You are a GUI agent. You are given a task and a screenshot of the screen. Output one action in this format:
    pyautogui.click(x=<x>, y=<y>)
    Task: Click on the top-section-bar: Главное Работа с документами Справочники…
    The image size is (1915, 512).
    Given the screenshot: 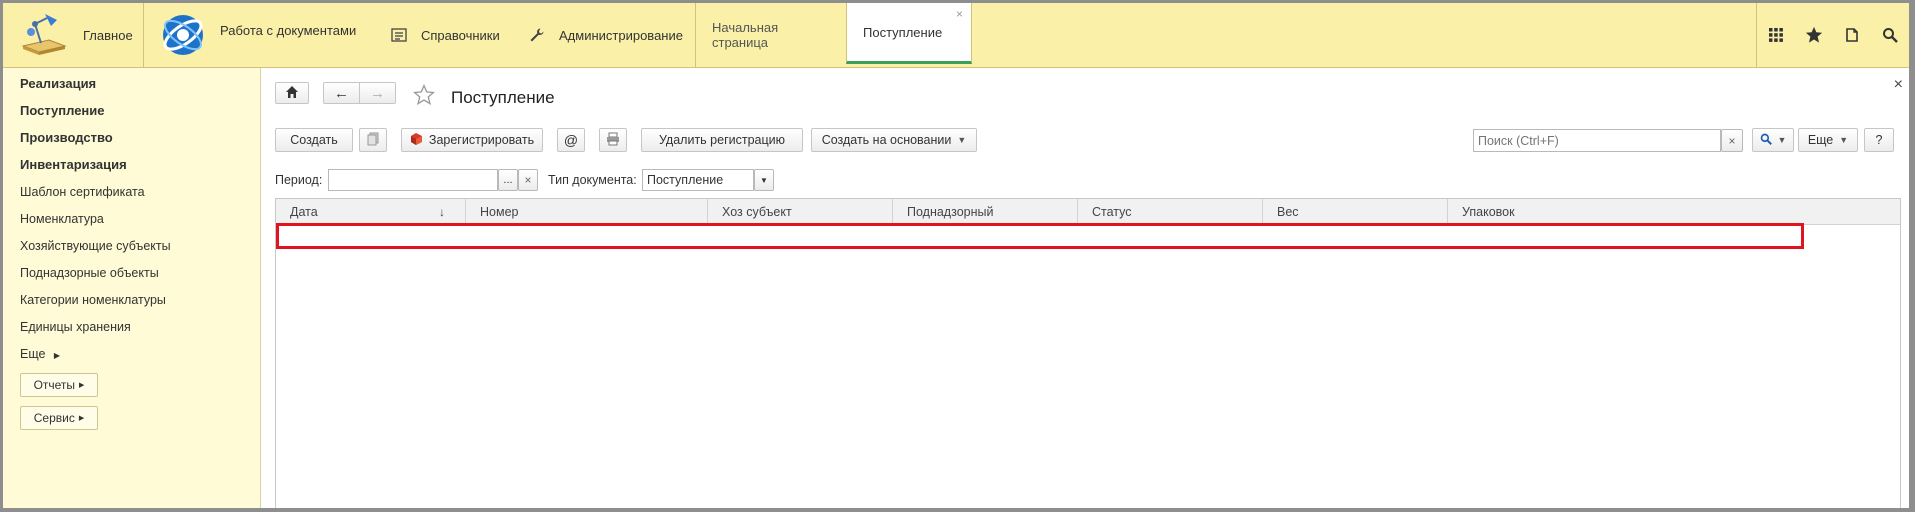 What is the action you would take?
    pyautogui.click(x=956, y=35)
    